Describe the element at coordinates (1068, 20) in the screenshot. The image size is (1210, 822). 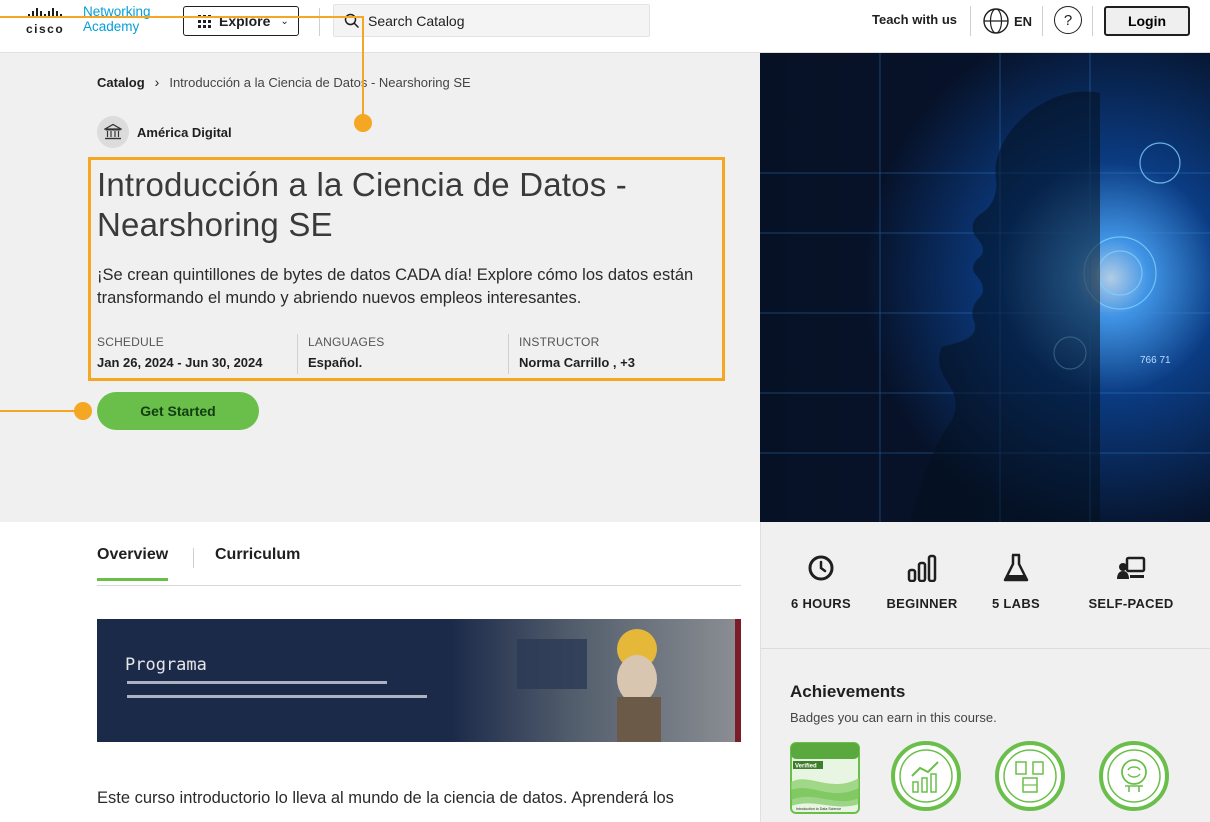
I see `help-icon: ?` at that location.